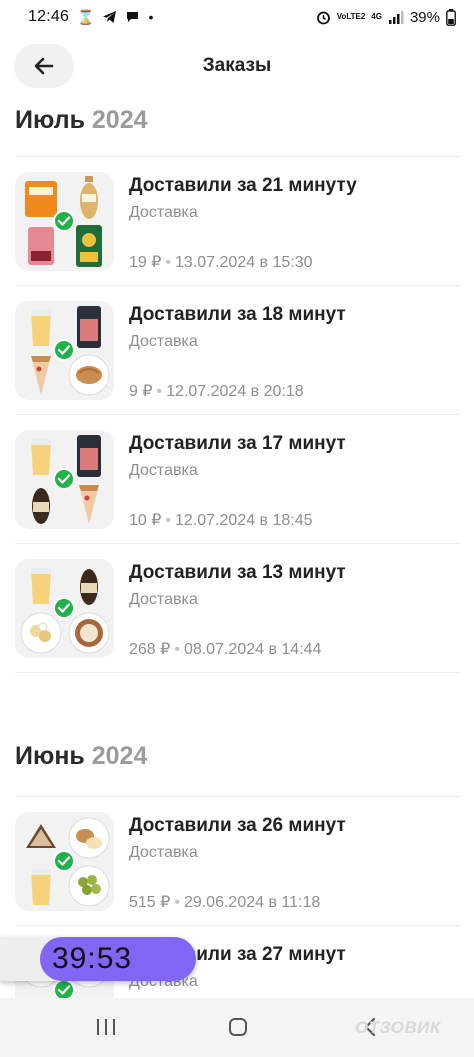 The width and height of the screenshot is (474, 1057). I want to click on order-title: Доставили за 26 минут, so click(237, 825).